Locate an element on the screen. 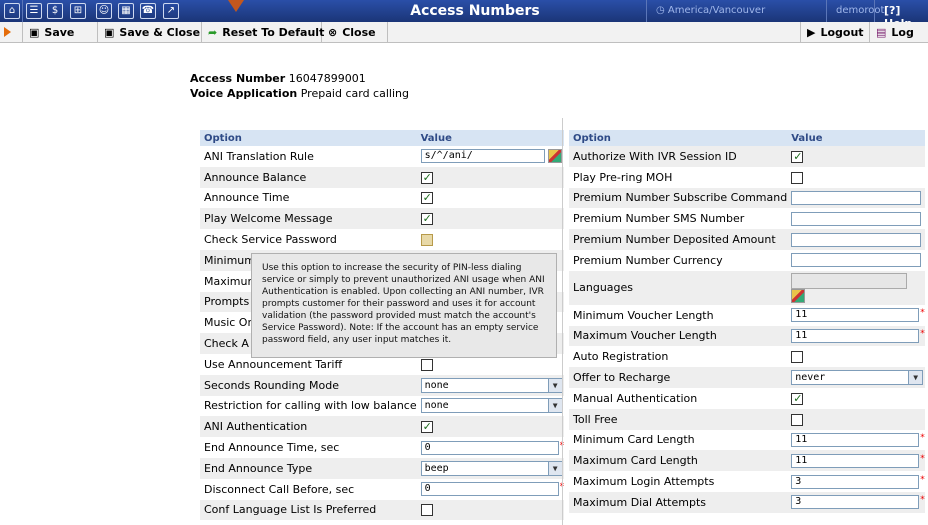 This screenshot has height=525, width=928. column-divider is located at coordinates (562, 321).